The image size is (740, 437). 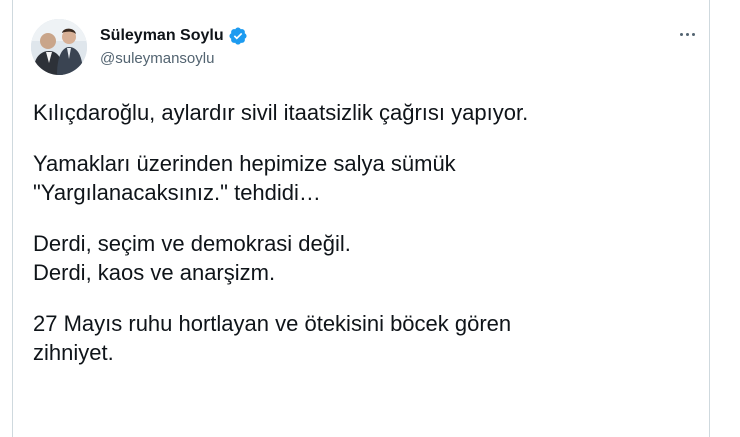 I want to click on tweet-line: Yamakları üzerinden hepimize salya sümük, so click(x=244, y=163).